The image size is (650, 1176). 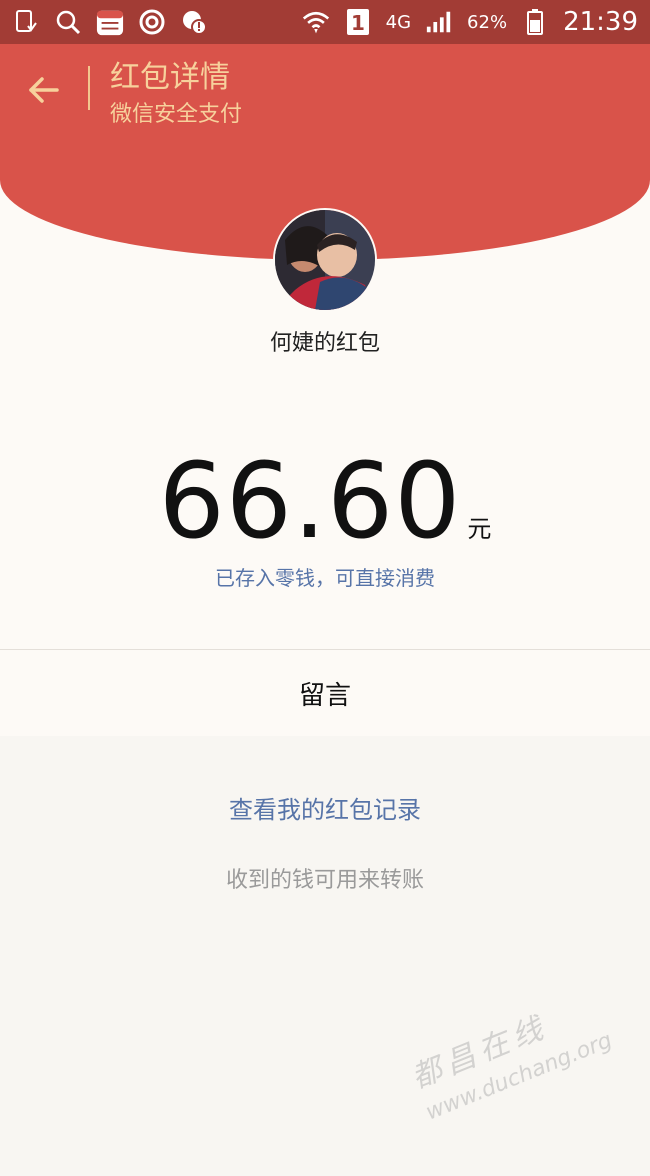 I want to click on network-type: 4G, so click(x=398, y=22).